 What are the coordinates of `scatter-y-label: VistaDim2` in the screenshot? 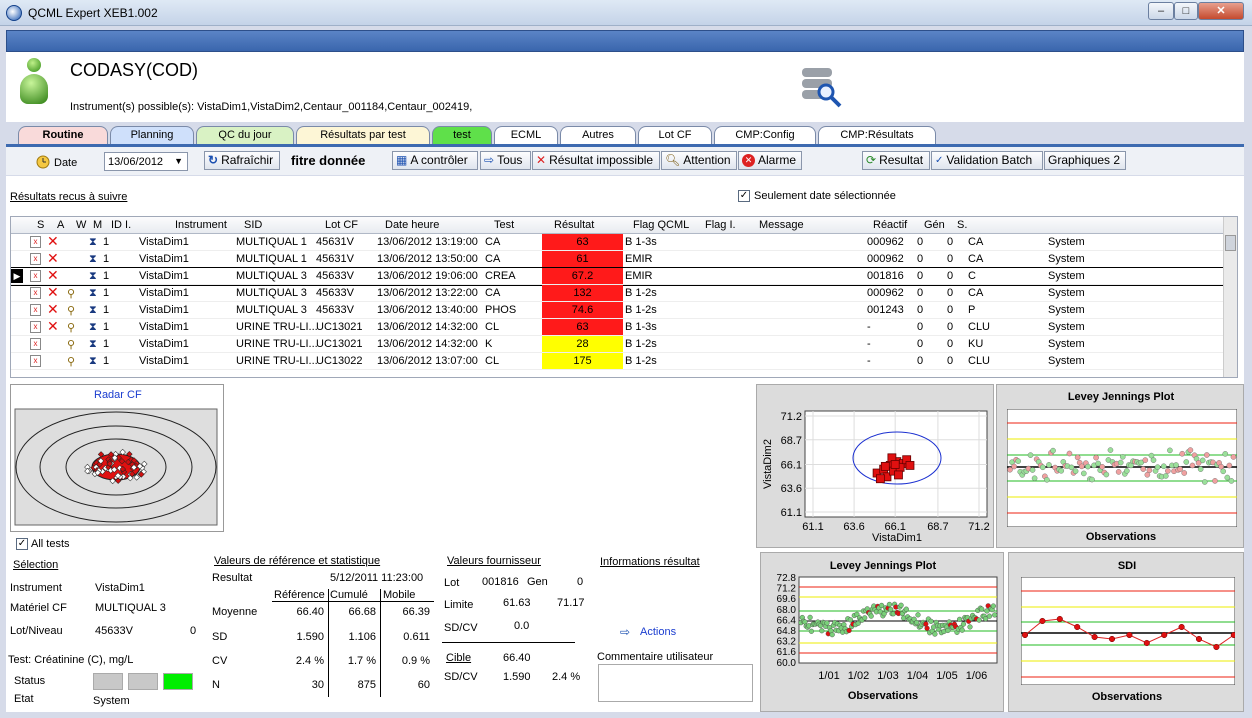 It's located at (768, 464).